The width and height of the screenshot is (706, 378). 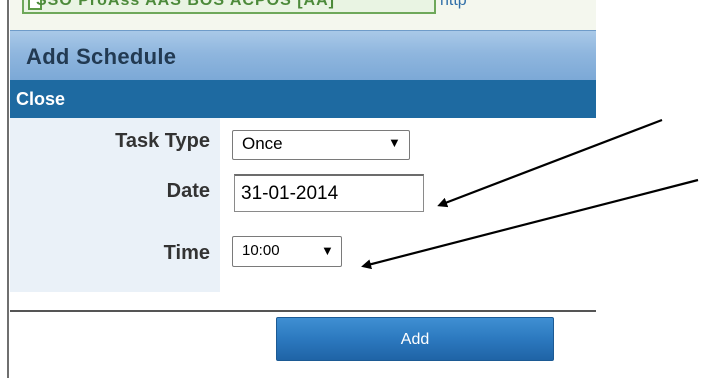 I want to click on date-label: Date, so click(x=188, y=191).